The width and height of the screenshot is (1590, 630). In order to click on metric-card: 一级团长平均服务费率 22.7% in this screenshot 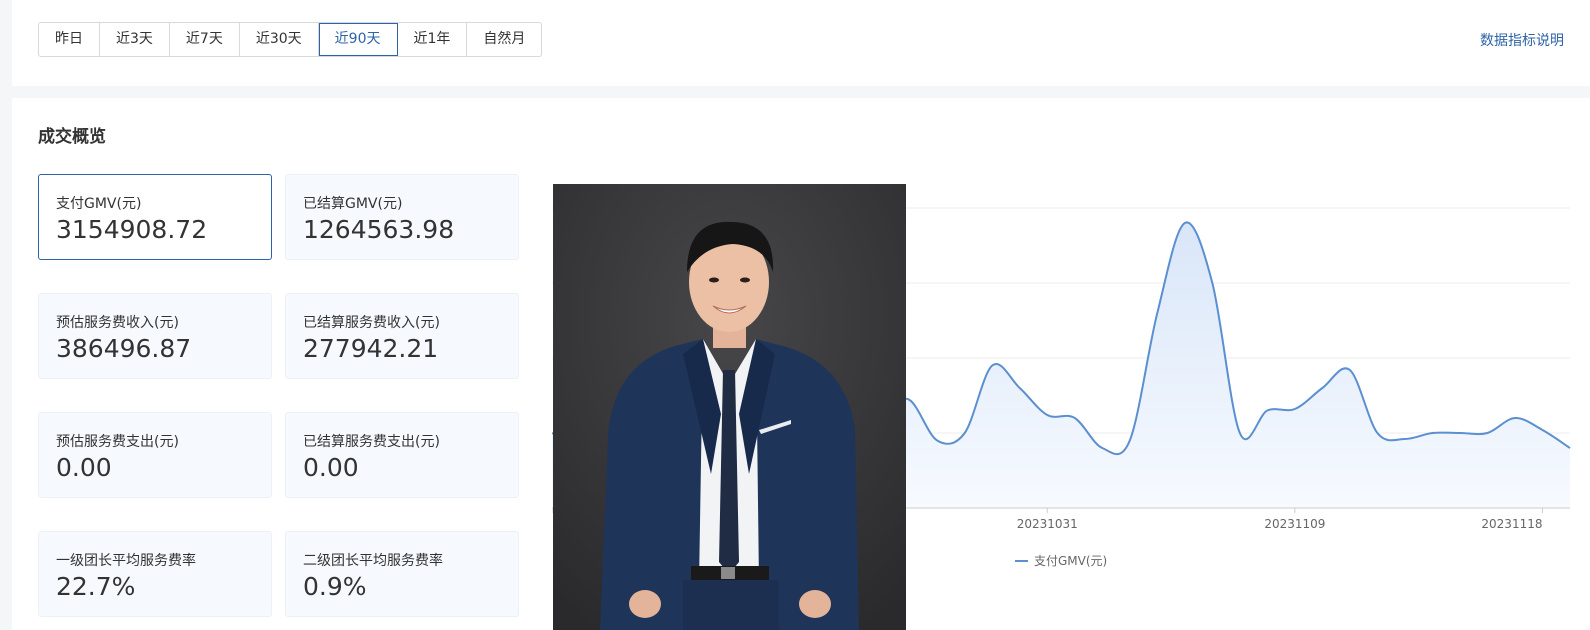, I will do `click(155, 574)`.